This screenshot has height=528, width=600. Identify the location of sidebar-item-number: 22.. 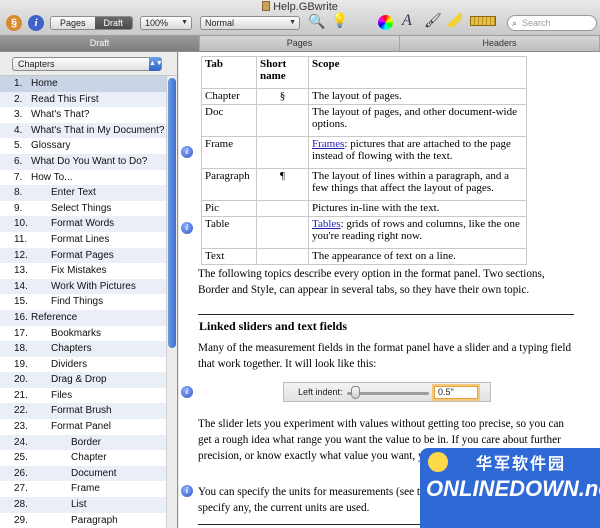
(21, 411).